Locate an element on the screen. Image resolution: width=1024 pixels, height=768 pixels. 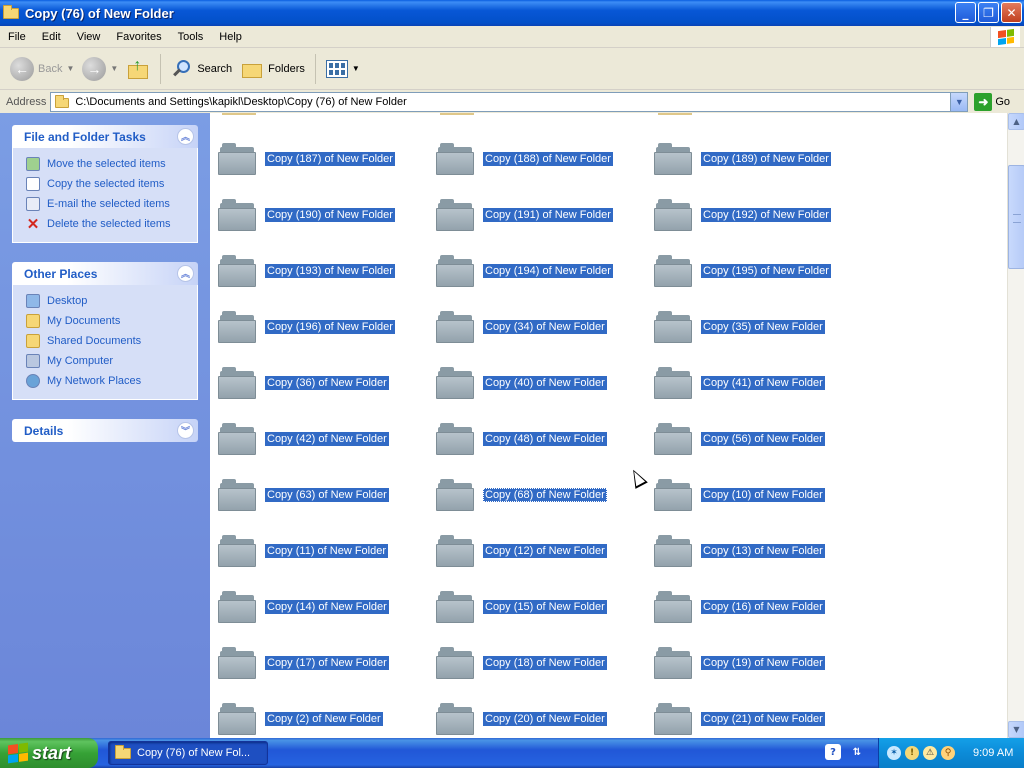
folder-item: Copy (196) of New Folder is located at coordinates (327, 327).